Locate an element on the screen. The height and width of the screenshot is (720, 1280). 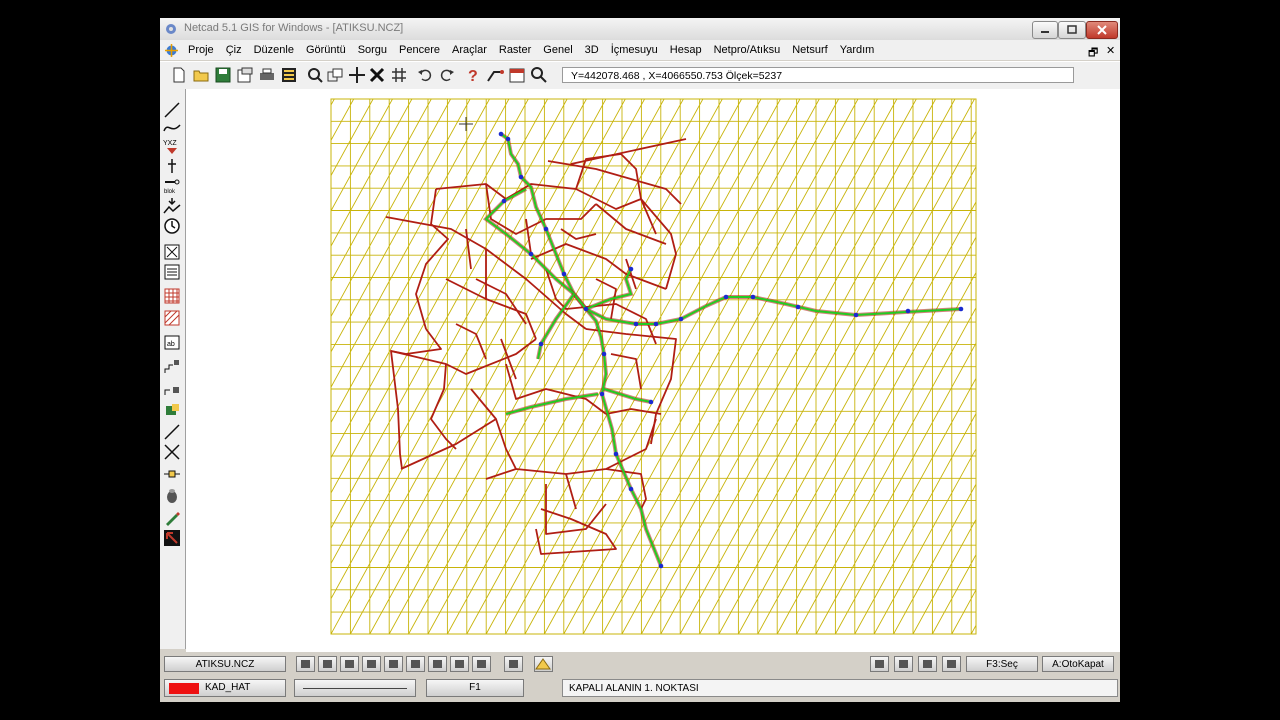
hatch-icon is located at coordinates (172, 318).